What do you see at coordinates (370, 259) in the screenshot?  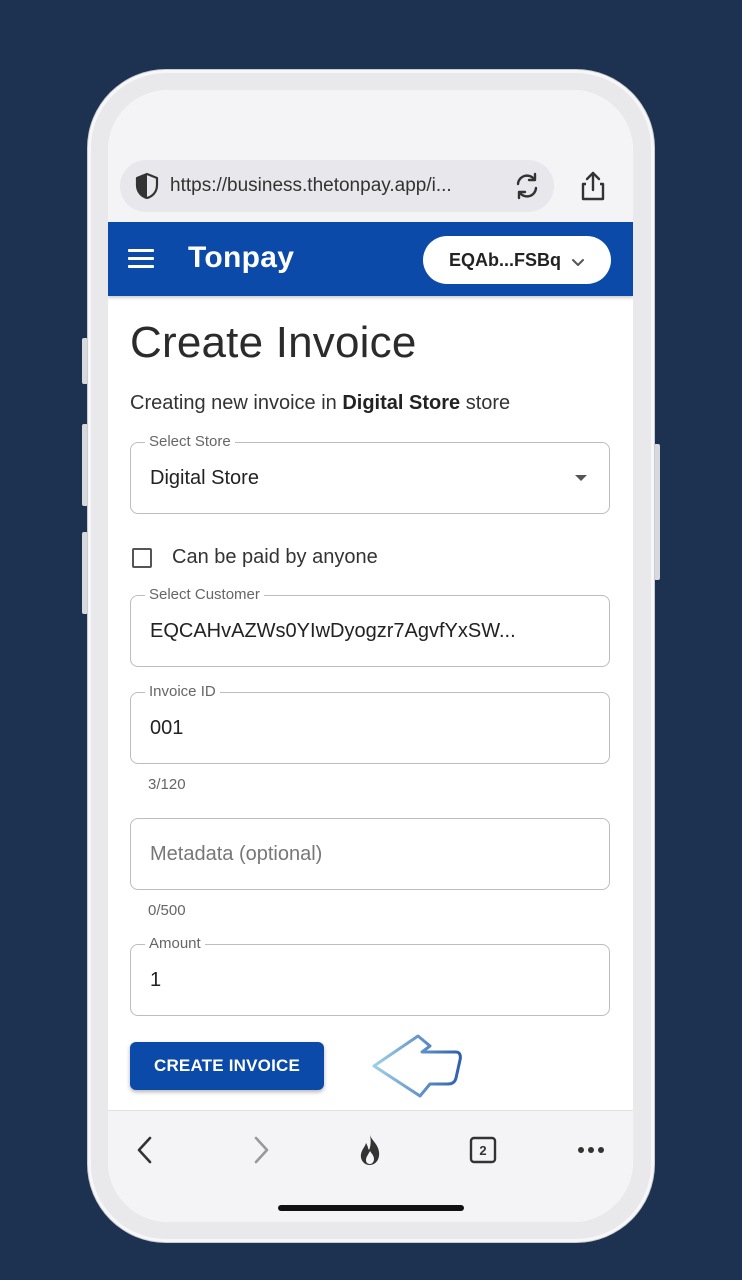 I see `app-bar: Tonpay EQAb...FSBq` at bounding box center [370, 259].